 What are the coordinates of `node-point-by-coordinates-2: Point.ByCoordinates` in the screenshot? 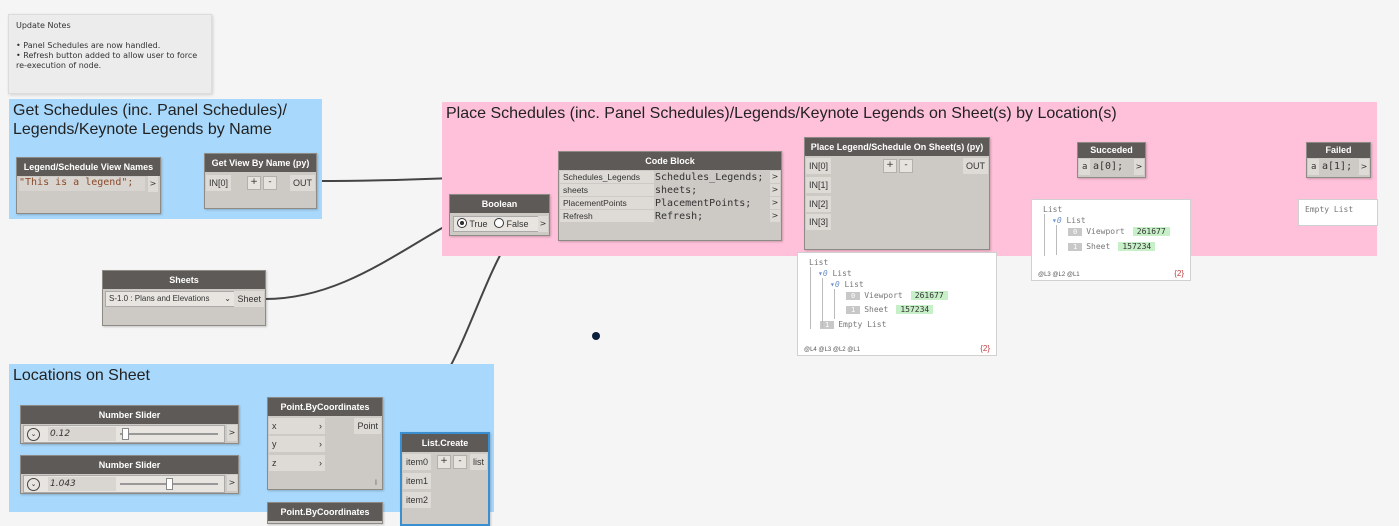 It's located at (325, 513).